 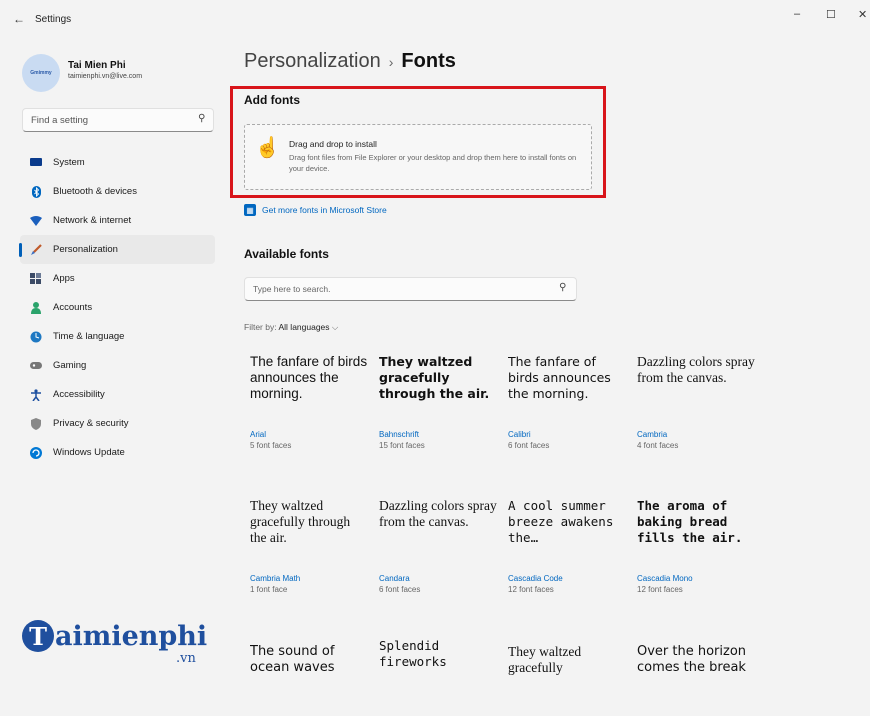 What do you see at coordinates (97, 65) in the screenshot?
I see `profile-name: Tai Mien Phi` at bounding box center [97, 65].